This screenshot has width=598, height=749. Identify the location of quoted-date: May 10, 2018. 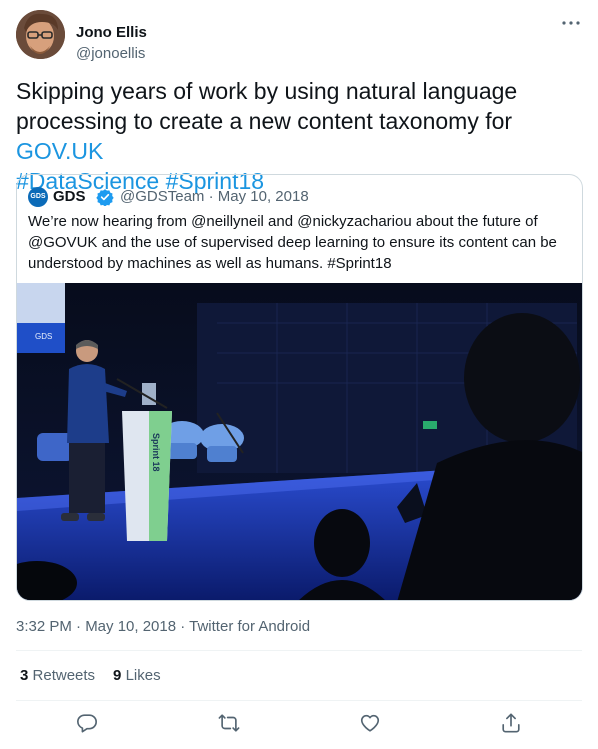
(263, 196).